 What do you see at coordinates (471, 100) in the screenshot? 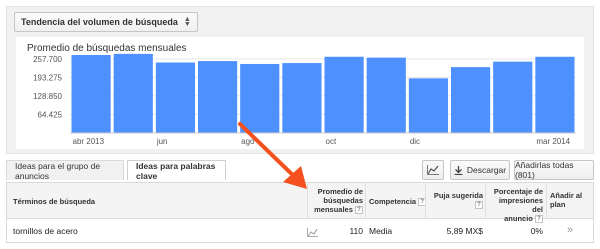
I see `bar-ene-2014` at bounding box center [471, 100].